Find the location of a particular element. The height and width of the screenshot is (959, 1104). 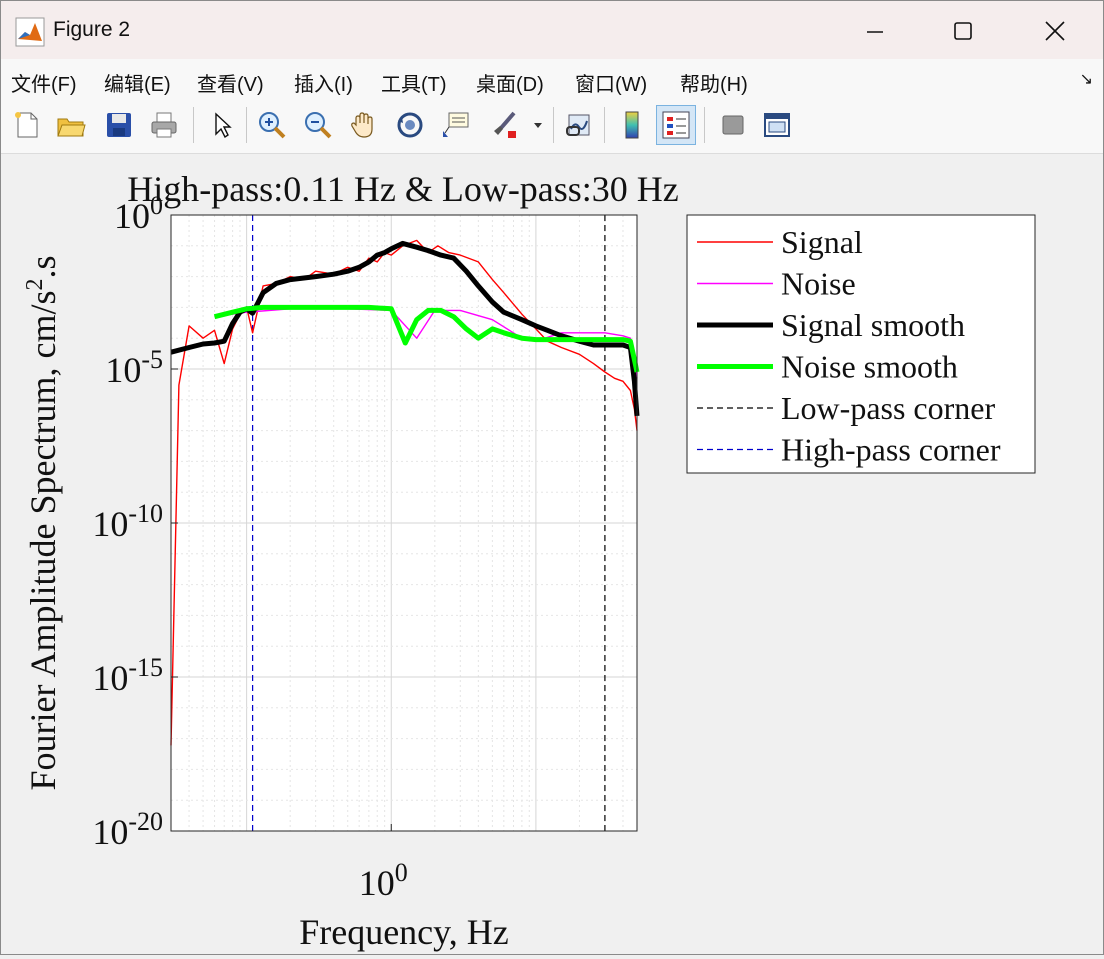

legend-icon is located at coordinates (676, 125).